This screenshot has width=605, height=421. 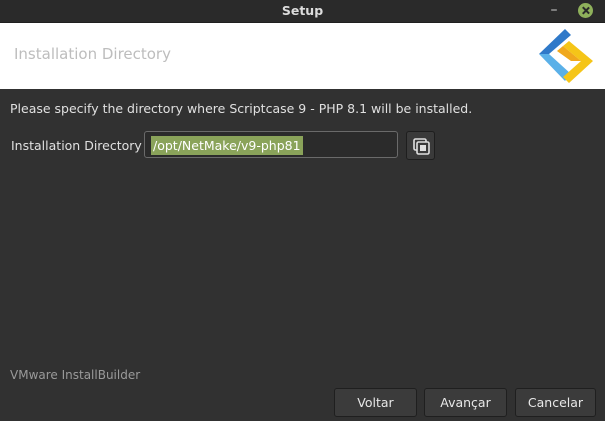 What do you see at coordinates (555, 402) in the screenshot?
I see `cancel-button: Cancelar` at bounding box center [555, 402].